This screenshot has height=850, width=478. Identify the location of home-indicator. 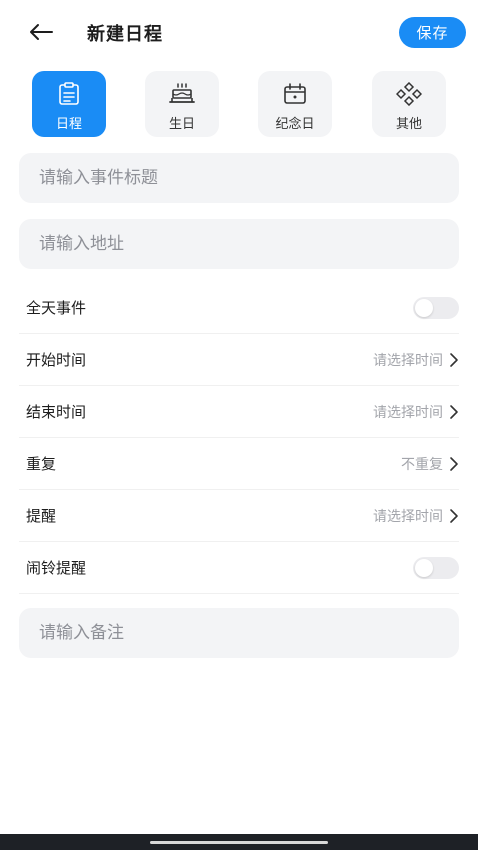
(239, 842).